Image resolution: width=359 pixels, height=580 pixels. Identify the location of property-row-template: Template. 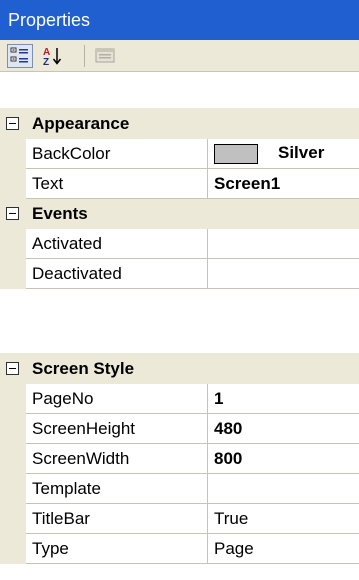
(179, 488).